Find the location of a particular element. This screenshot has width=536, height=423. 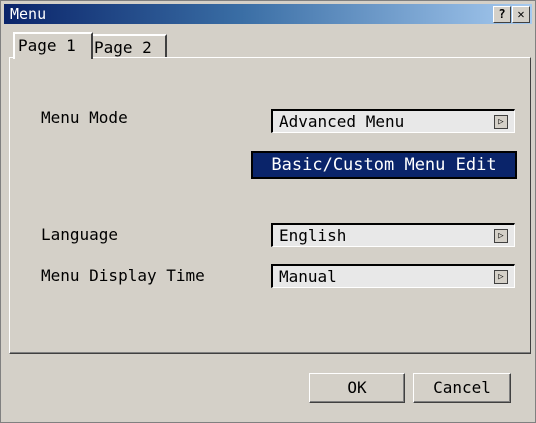

display-time-label: Menu Display Time is located at coordinates (123, 275).